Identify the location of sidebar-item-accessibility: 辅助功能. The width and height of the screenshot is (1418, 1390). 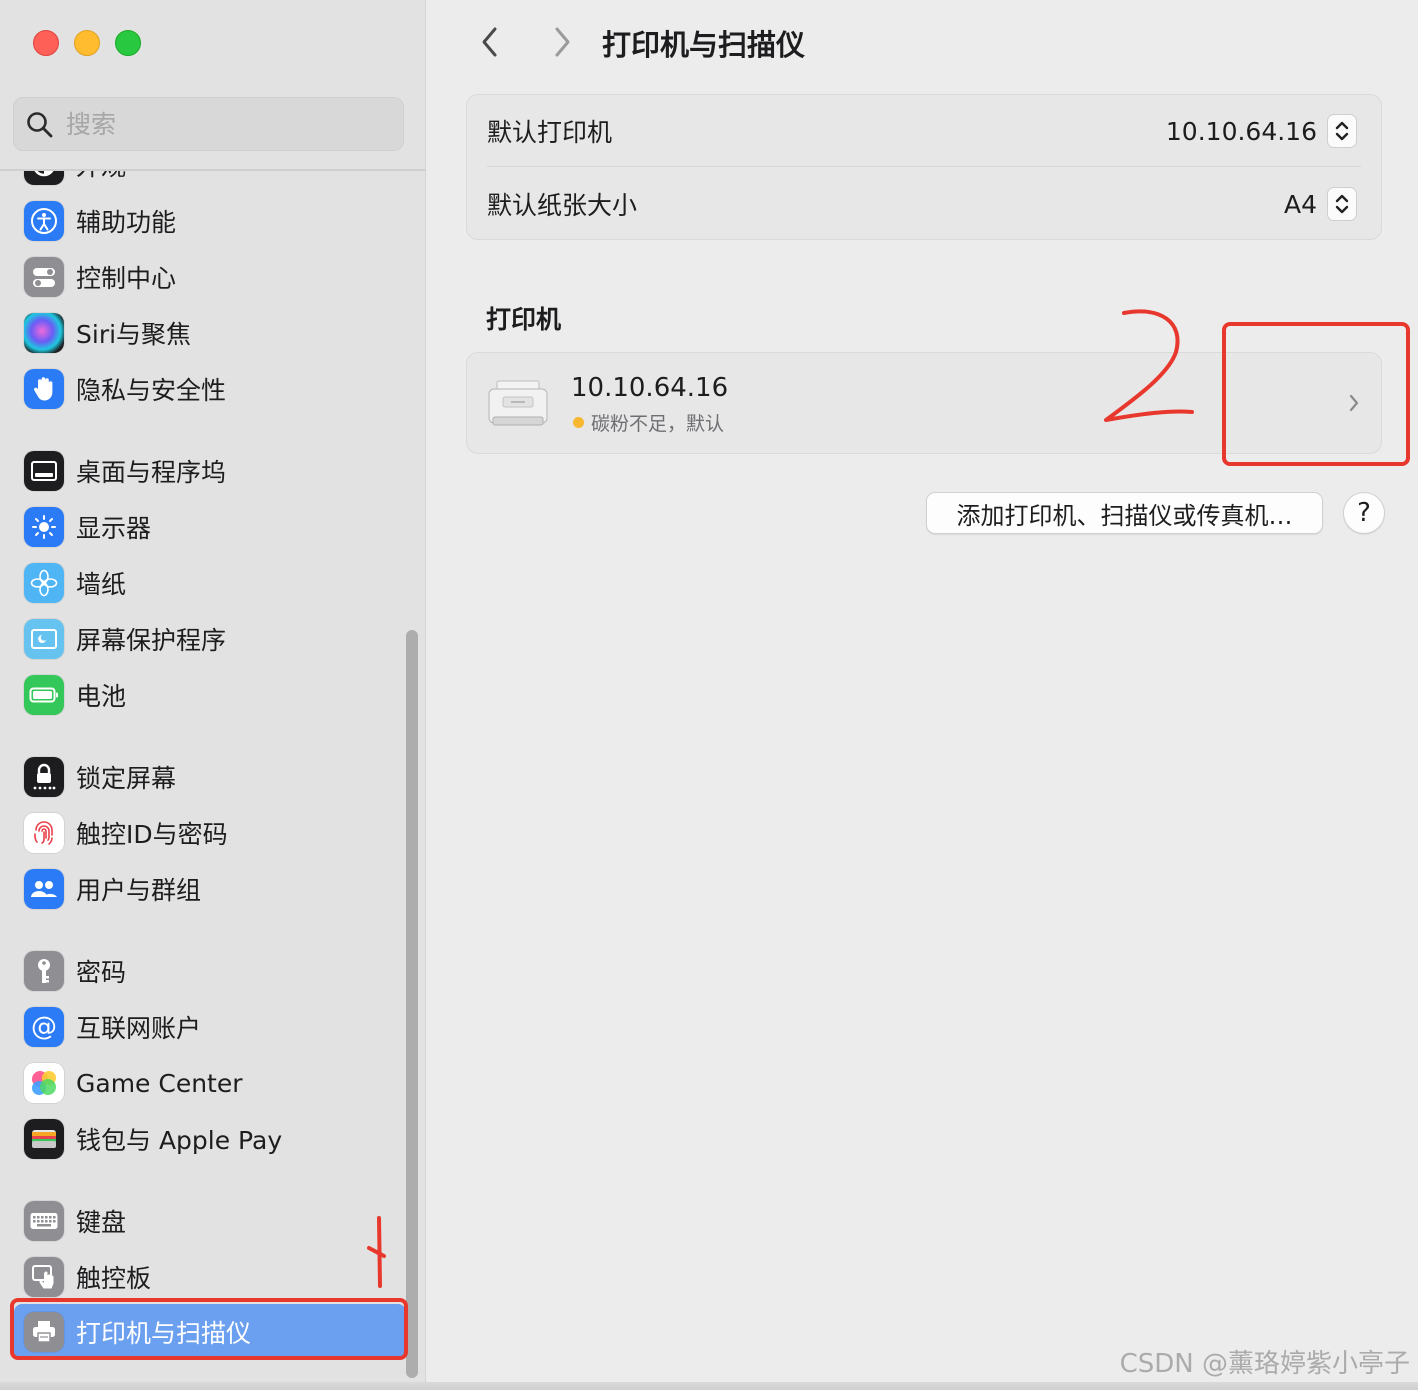
(209, 221).